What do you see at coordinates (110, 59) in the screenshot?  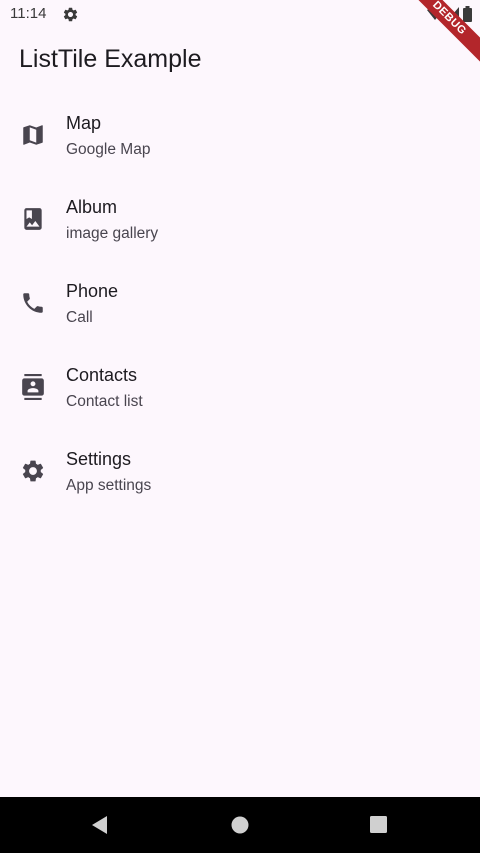 I see `page-title: ListTile Example` at bounding box center [110, 59].